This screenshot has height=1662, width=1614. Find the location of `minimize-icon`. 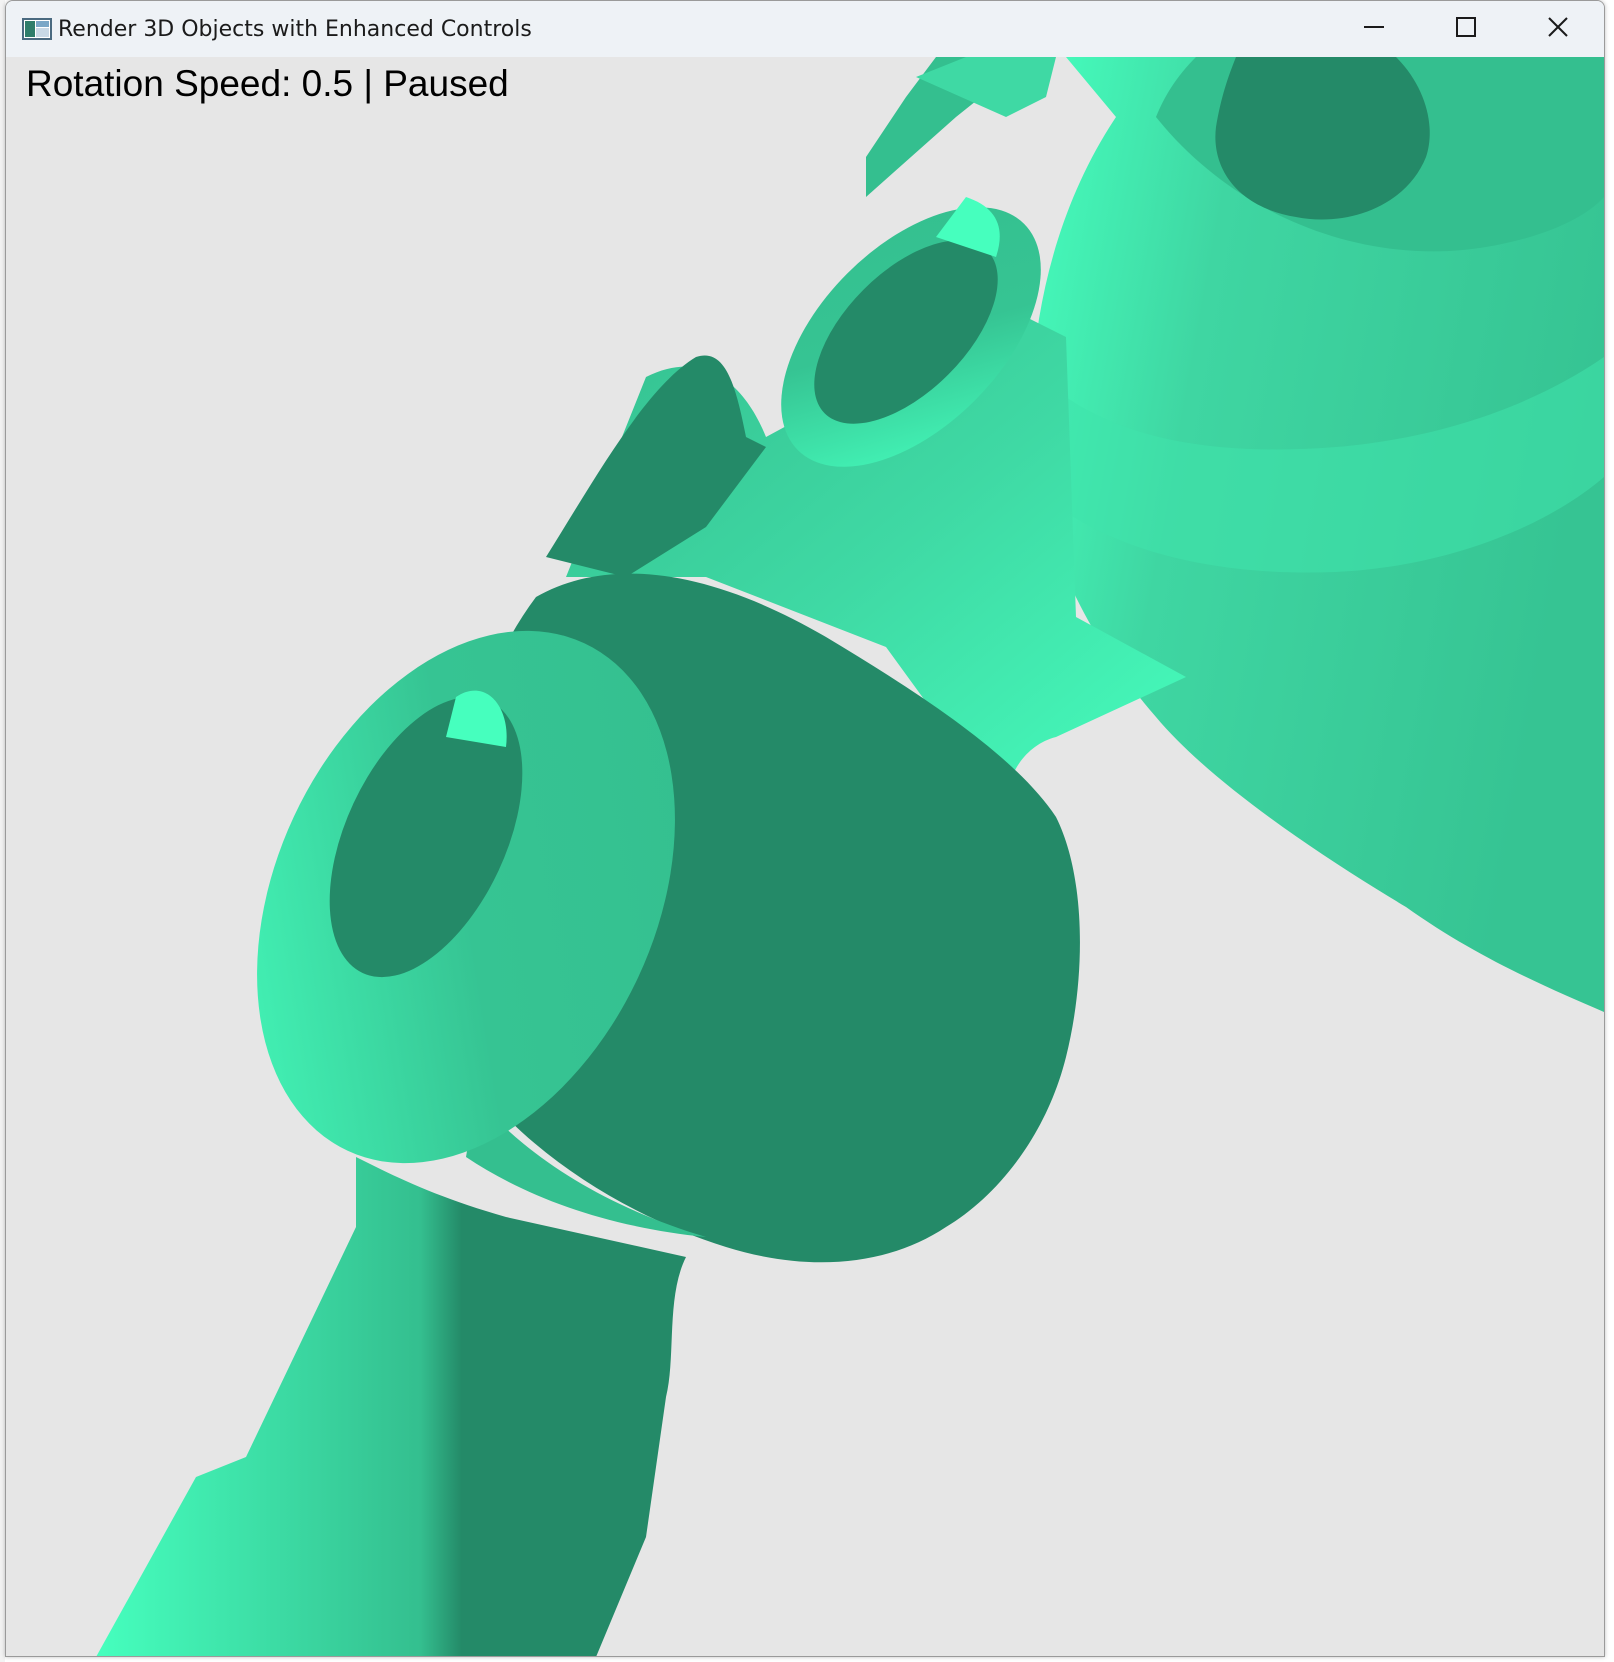

minimize-icon is located at coordinates (1374, 27).